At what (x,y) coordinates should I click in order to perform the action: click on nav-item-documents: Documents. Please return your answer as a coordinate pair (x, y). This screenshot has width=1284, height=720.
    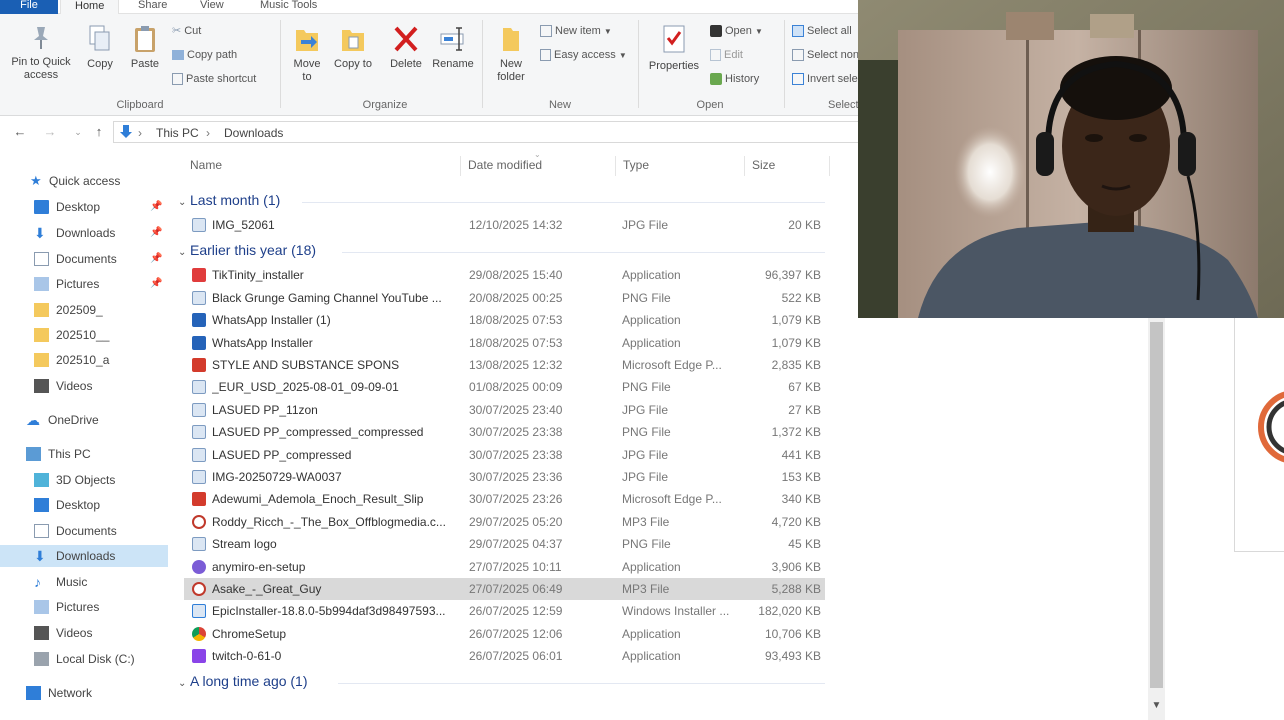
    Looking at the image, I should click on (84, 531).